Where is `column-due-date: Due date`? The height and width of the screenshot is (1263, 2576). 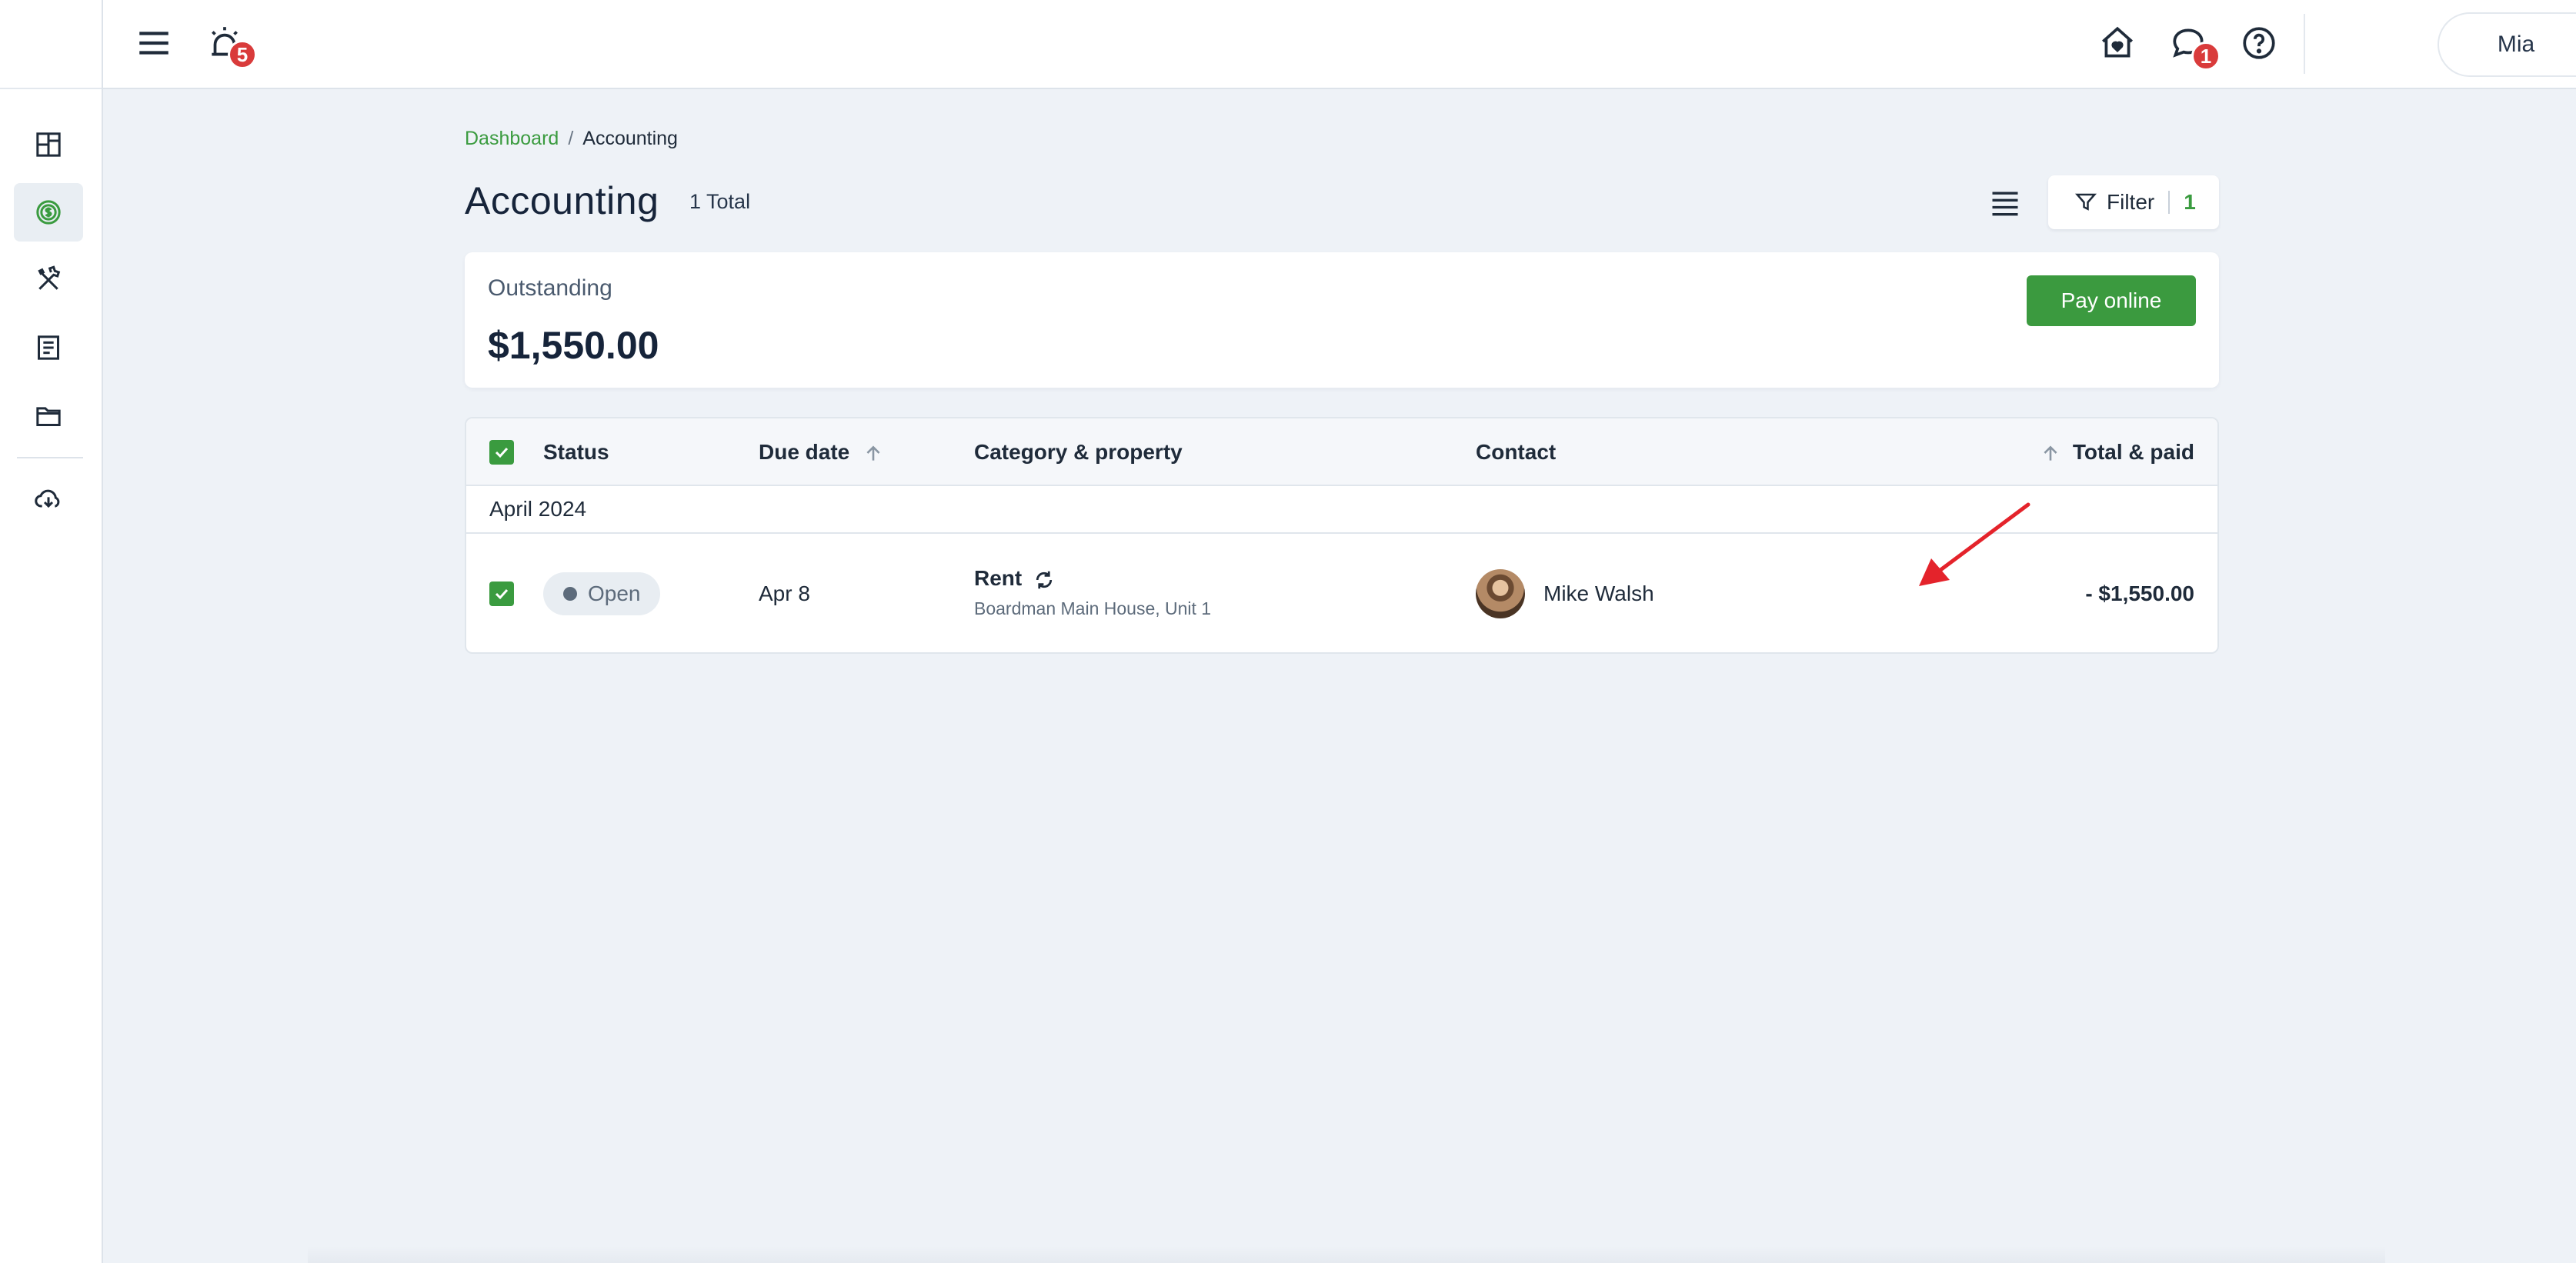 column-due-date: Due date is located at coordinates (821, 452).